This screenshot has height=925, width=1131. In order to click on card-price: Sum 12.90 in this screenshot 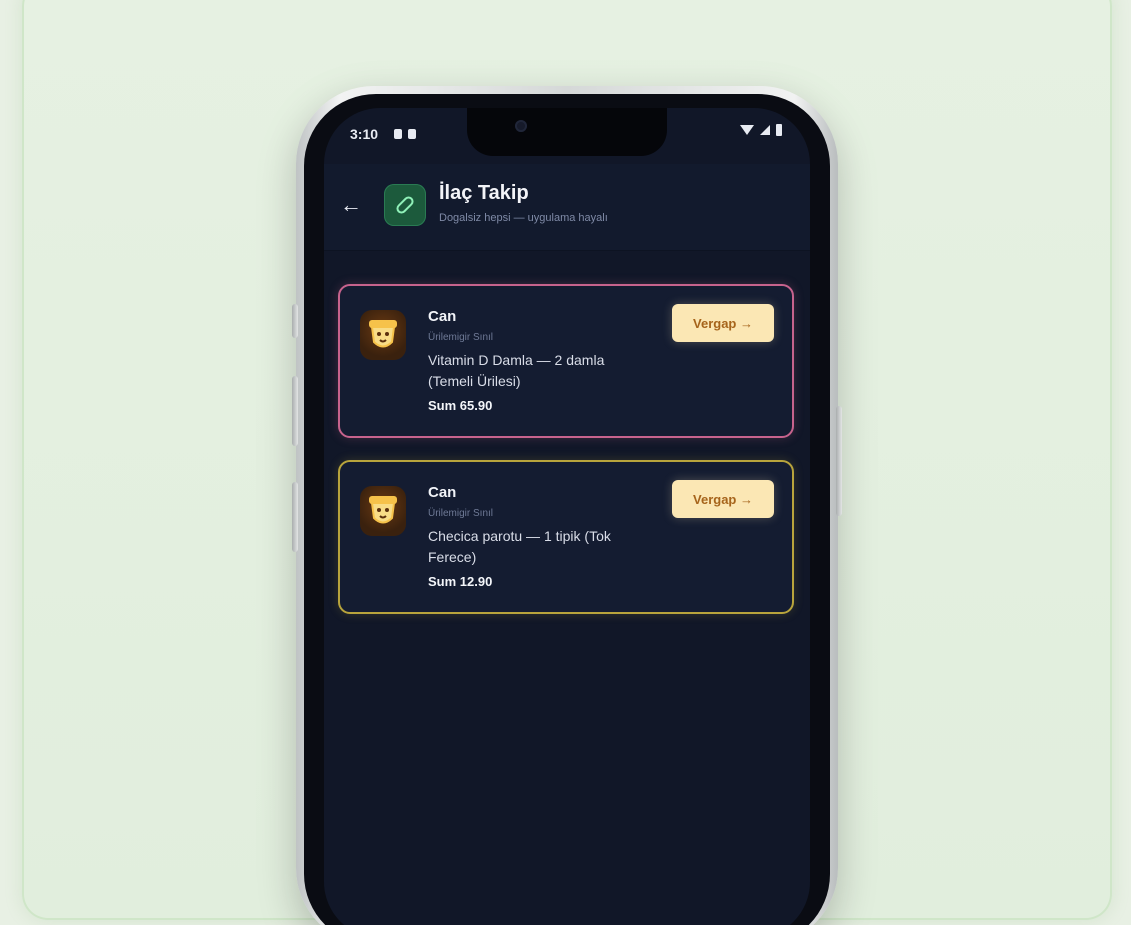, I will do `click(460, 581)`.